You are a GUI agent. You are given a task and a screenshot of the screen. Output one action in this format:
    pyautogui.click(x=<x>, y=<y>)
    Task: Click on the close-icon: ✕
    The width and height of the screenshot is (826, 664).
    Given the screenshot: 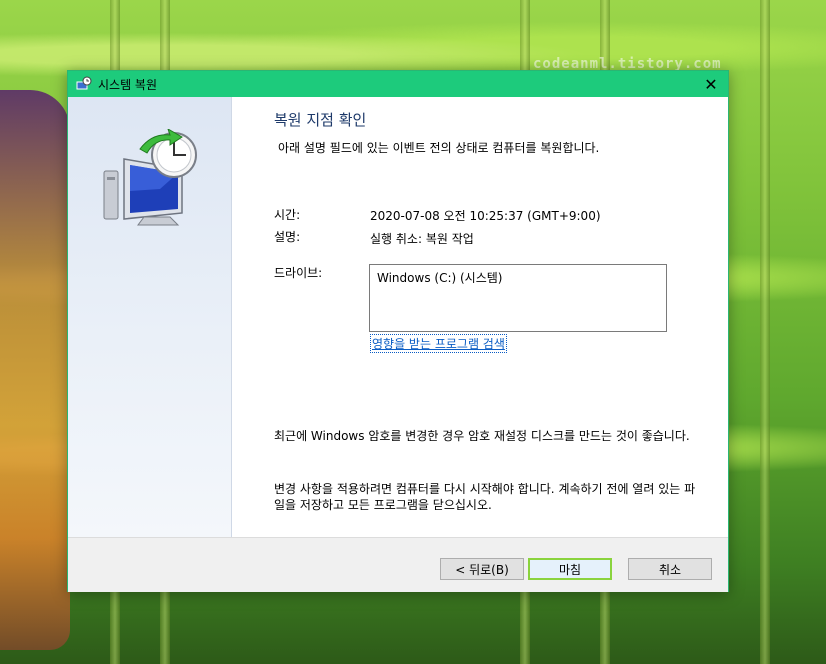 What is the action you would take?
    pyautogui.click(x=711, y=84)
    